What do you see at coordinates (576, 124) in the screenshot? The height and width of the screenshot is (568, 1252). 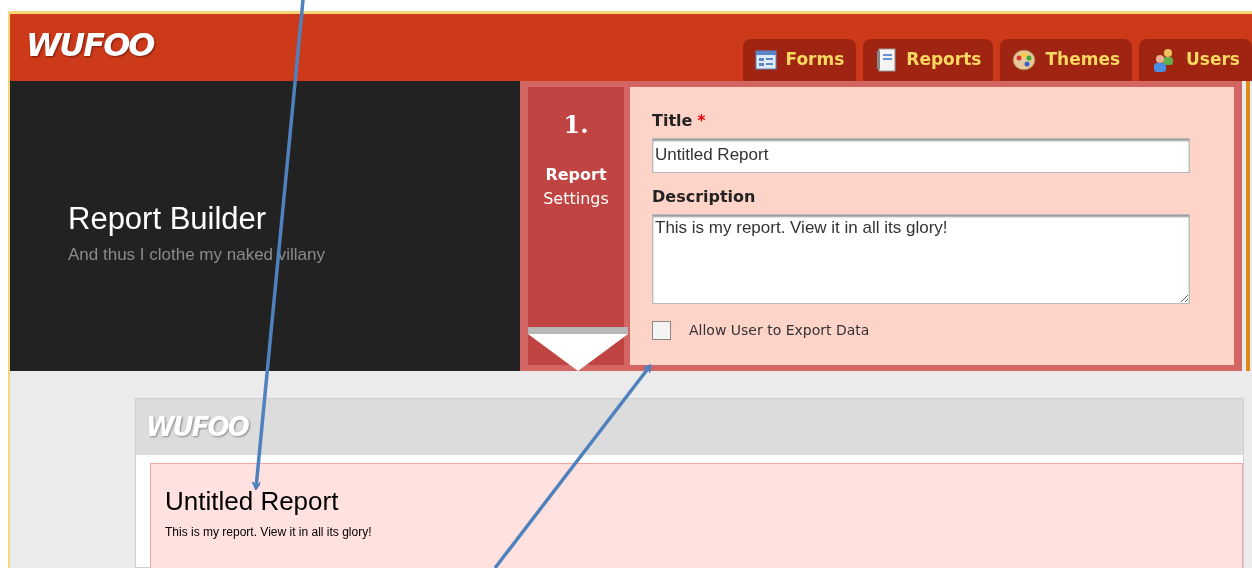 I see `step-number: 1.` at bounding box center [576, 124].